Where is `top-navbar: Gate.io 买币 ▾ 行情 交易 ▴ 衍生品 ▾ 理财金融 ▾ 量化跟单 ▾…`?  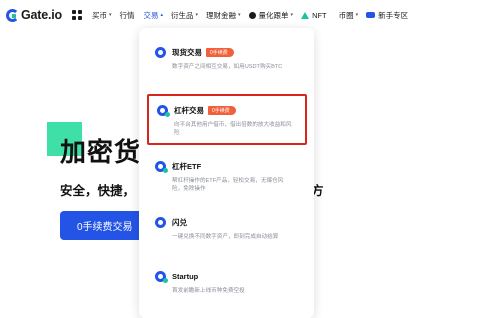
top-navbar: Gate.io 买币 ▾ 行情 交易 ▴ 衍生品 ▾ 理财金融 ▾ 量化跟单 ▾… is located at coordinates (240, 15).